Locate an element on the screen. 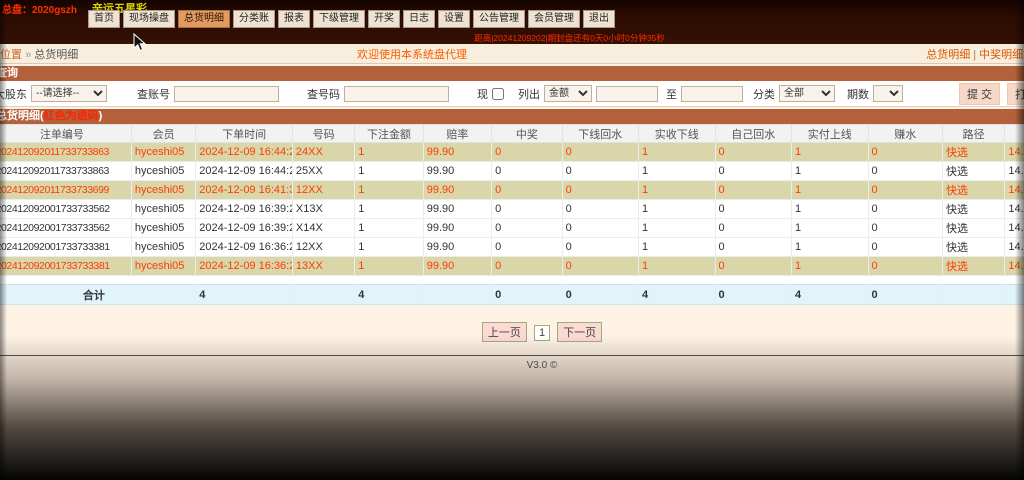 The height and width of the screenshot is (480, 1024). nav-item-9: 公告管理 is located at coordinates (499, 19).